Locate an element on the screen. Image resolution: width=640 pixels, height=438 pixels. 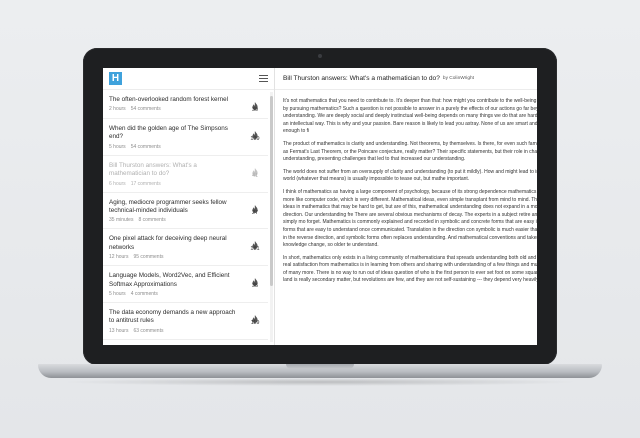
story-time: 13 hours is located at coordinates (119, 330).